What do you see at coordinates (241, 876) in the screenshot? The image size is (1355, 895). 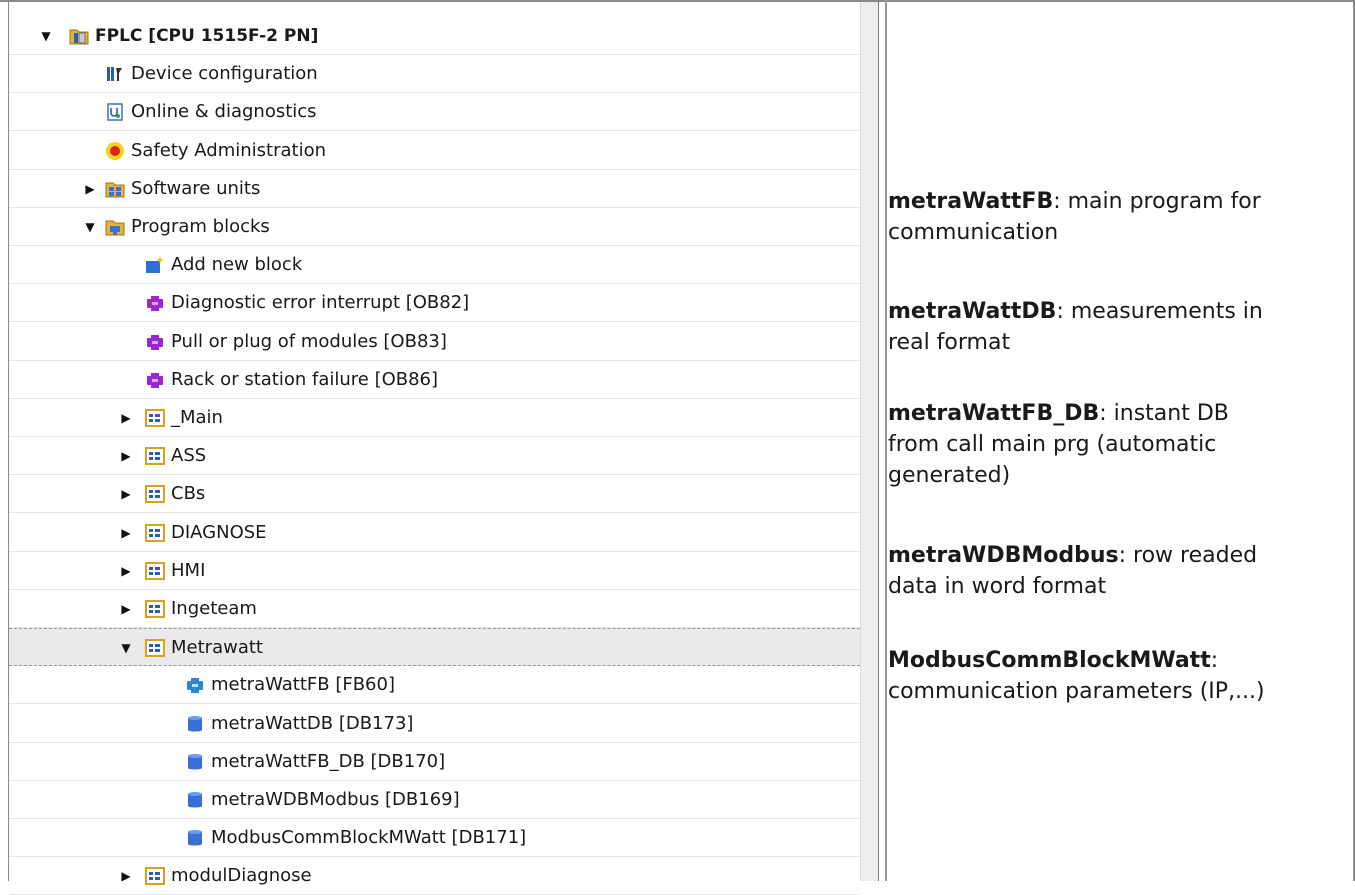 I see `tree-item-label: modulDiagnose` at bounding box center [241, 876].